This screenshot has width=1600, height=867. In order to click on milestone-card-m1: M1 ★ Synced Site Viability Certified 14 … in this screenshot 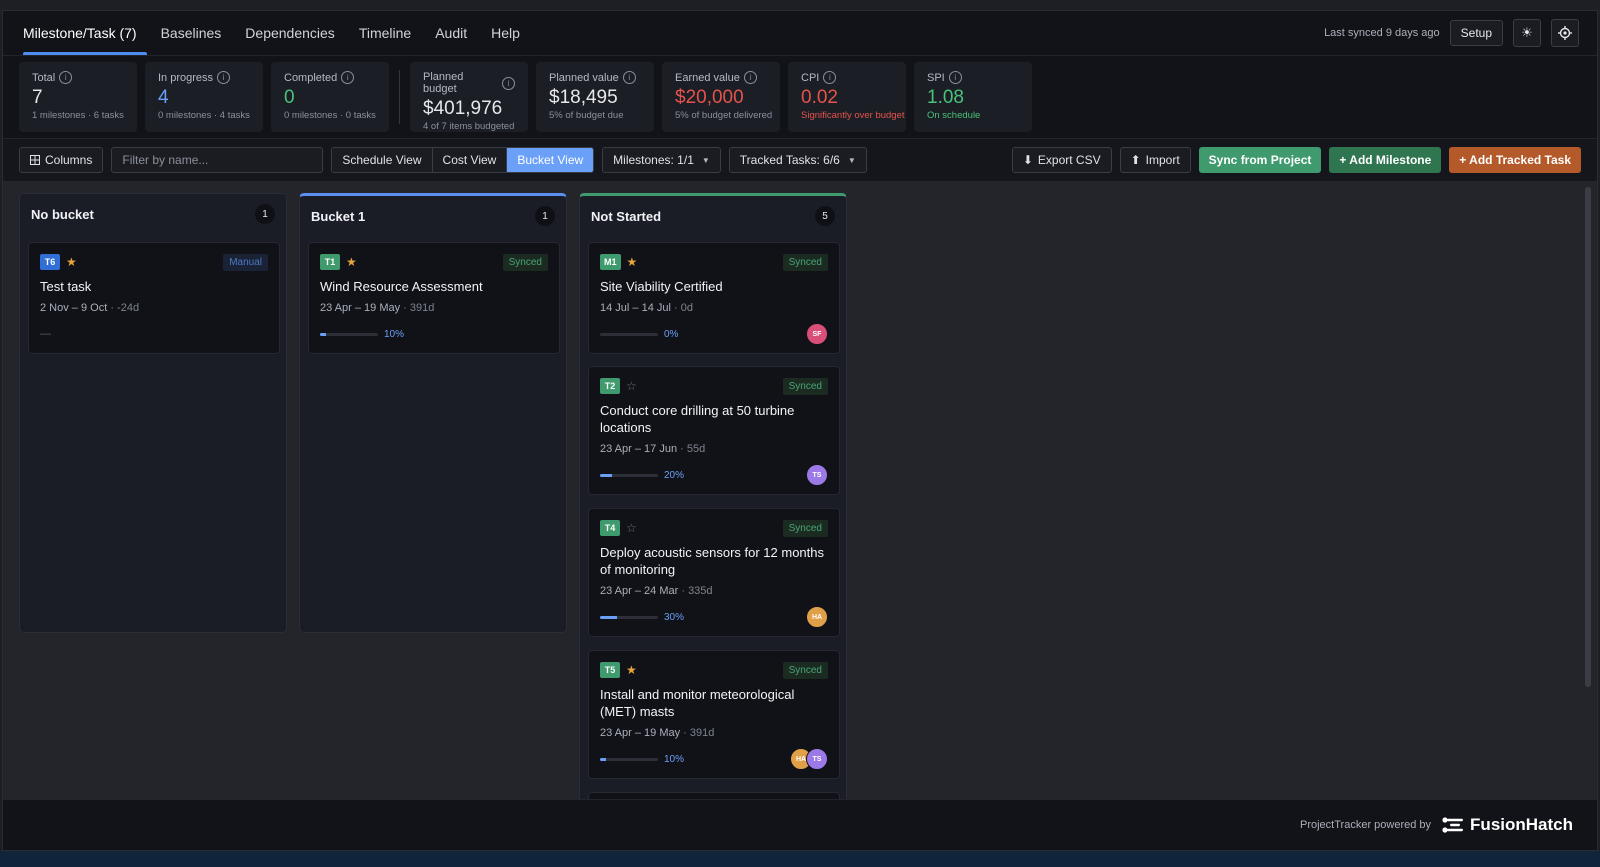, I will do `click(714, 298)`.